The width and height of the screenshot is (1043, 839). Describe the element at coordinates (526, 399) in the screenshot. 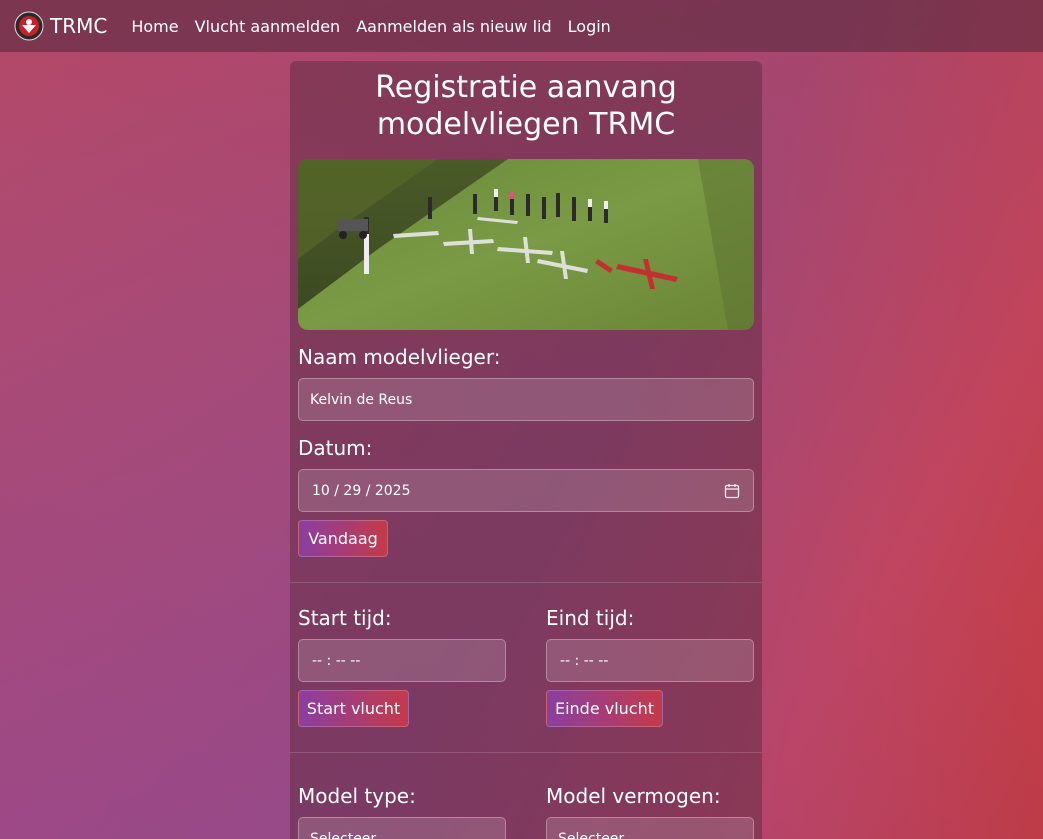

I see `name-input: Kelvin de Reus` at that location.